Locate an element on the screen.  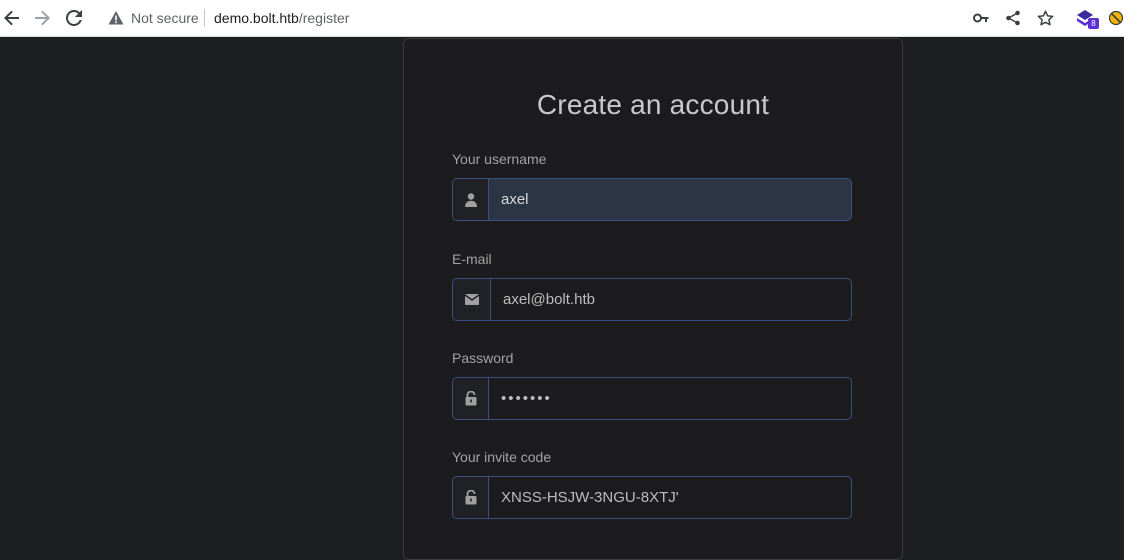
blocked-icon is located at coordinates (1116, 18).